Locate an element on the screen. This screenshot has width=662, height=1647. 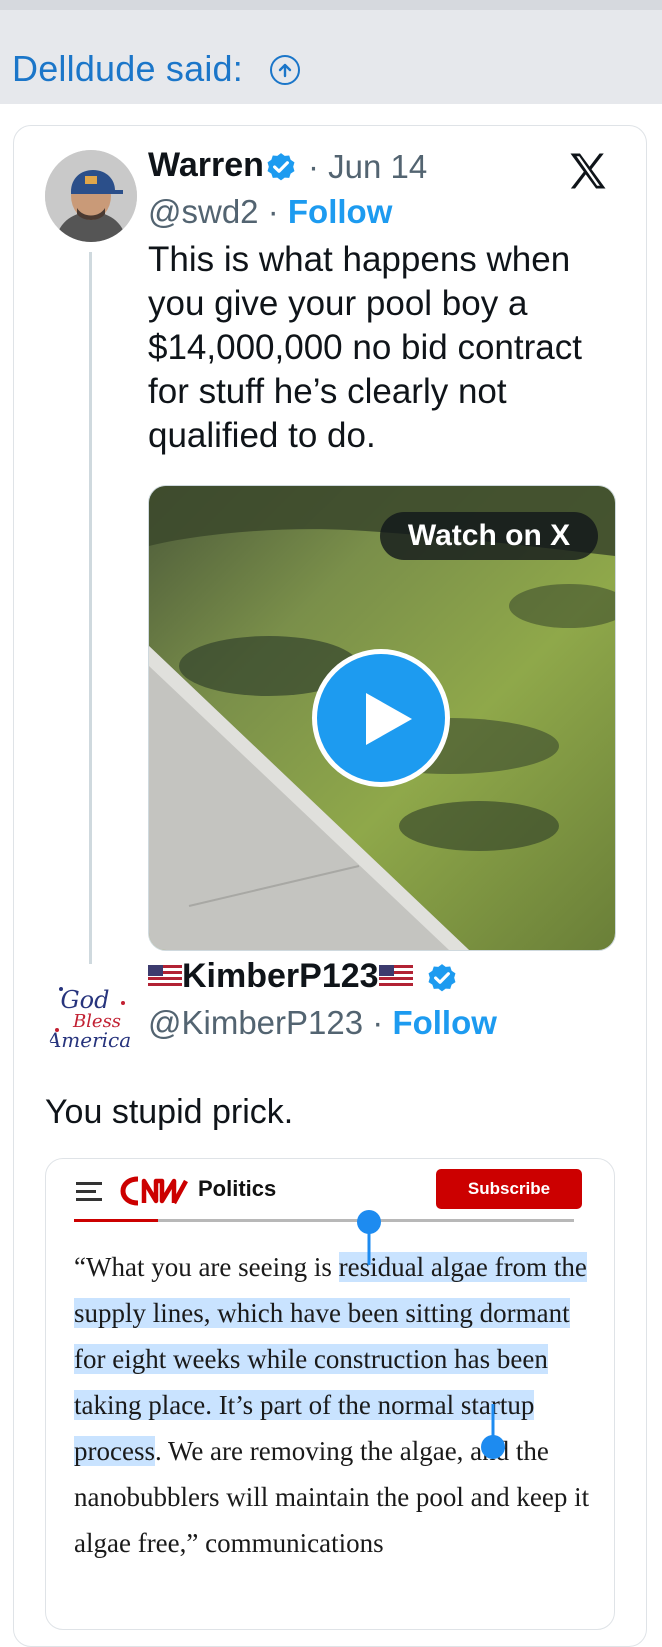
play-icon is located at coordinates (381, 718).